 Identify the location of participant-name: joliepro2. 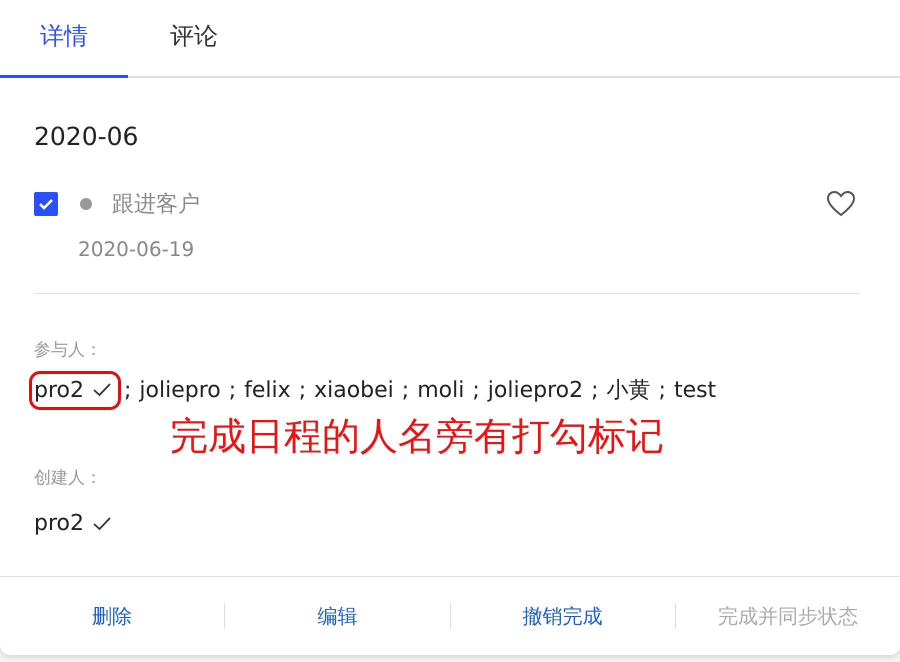
(536, 390).